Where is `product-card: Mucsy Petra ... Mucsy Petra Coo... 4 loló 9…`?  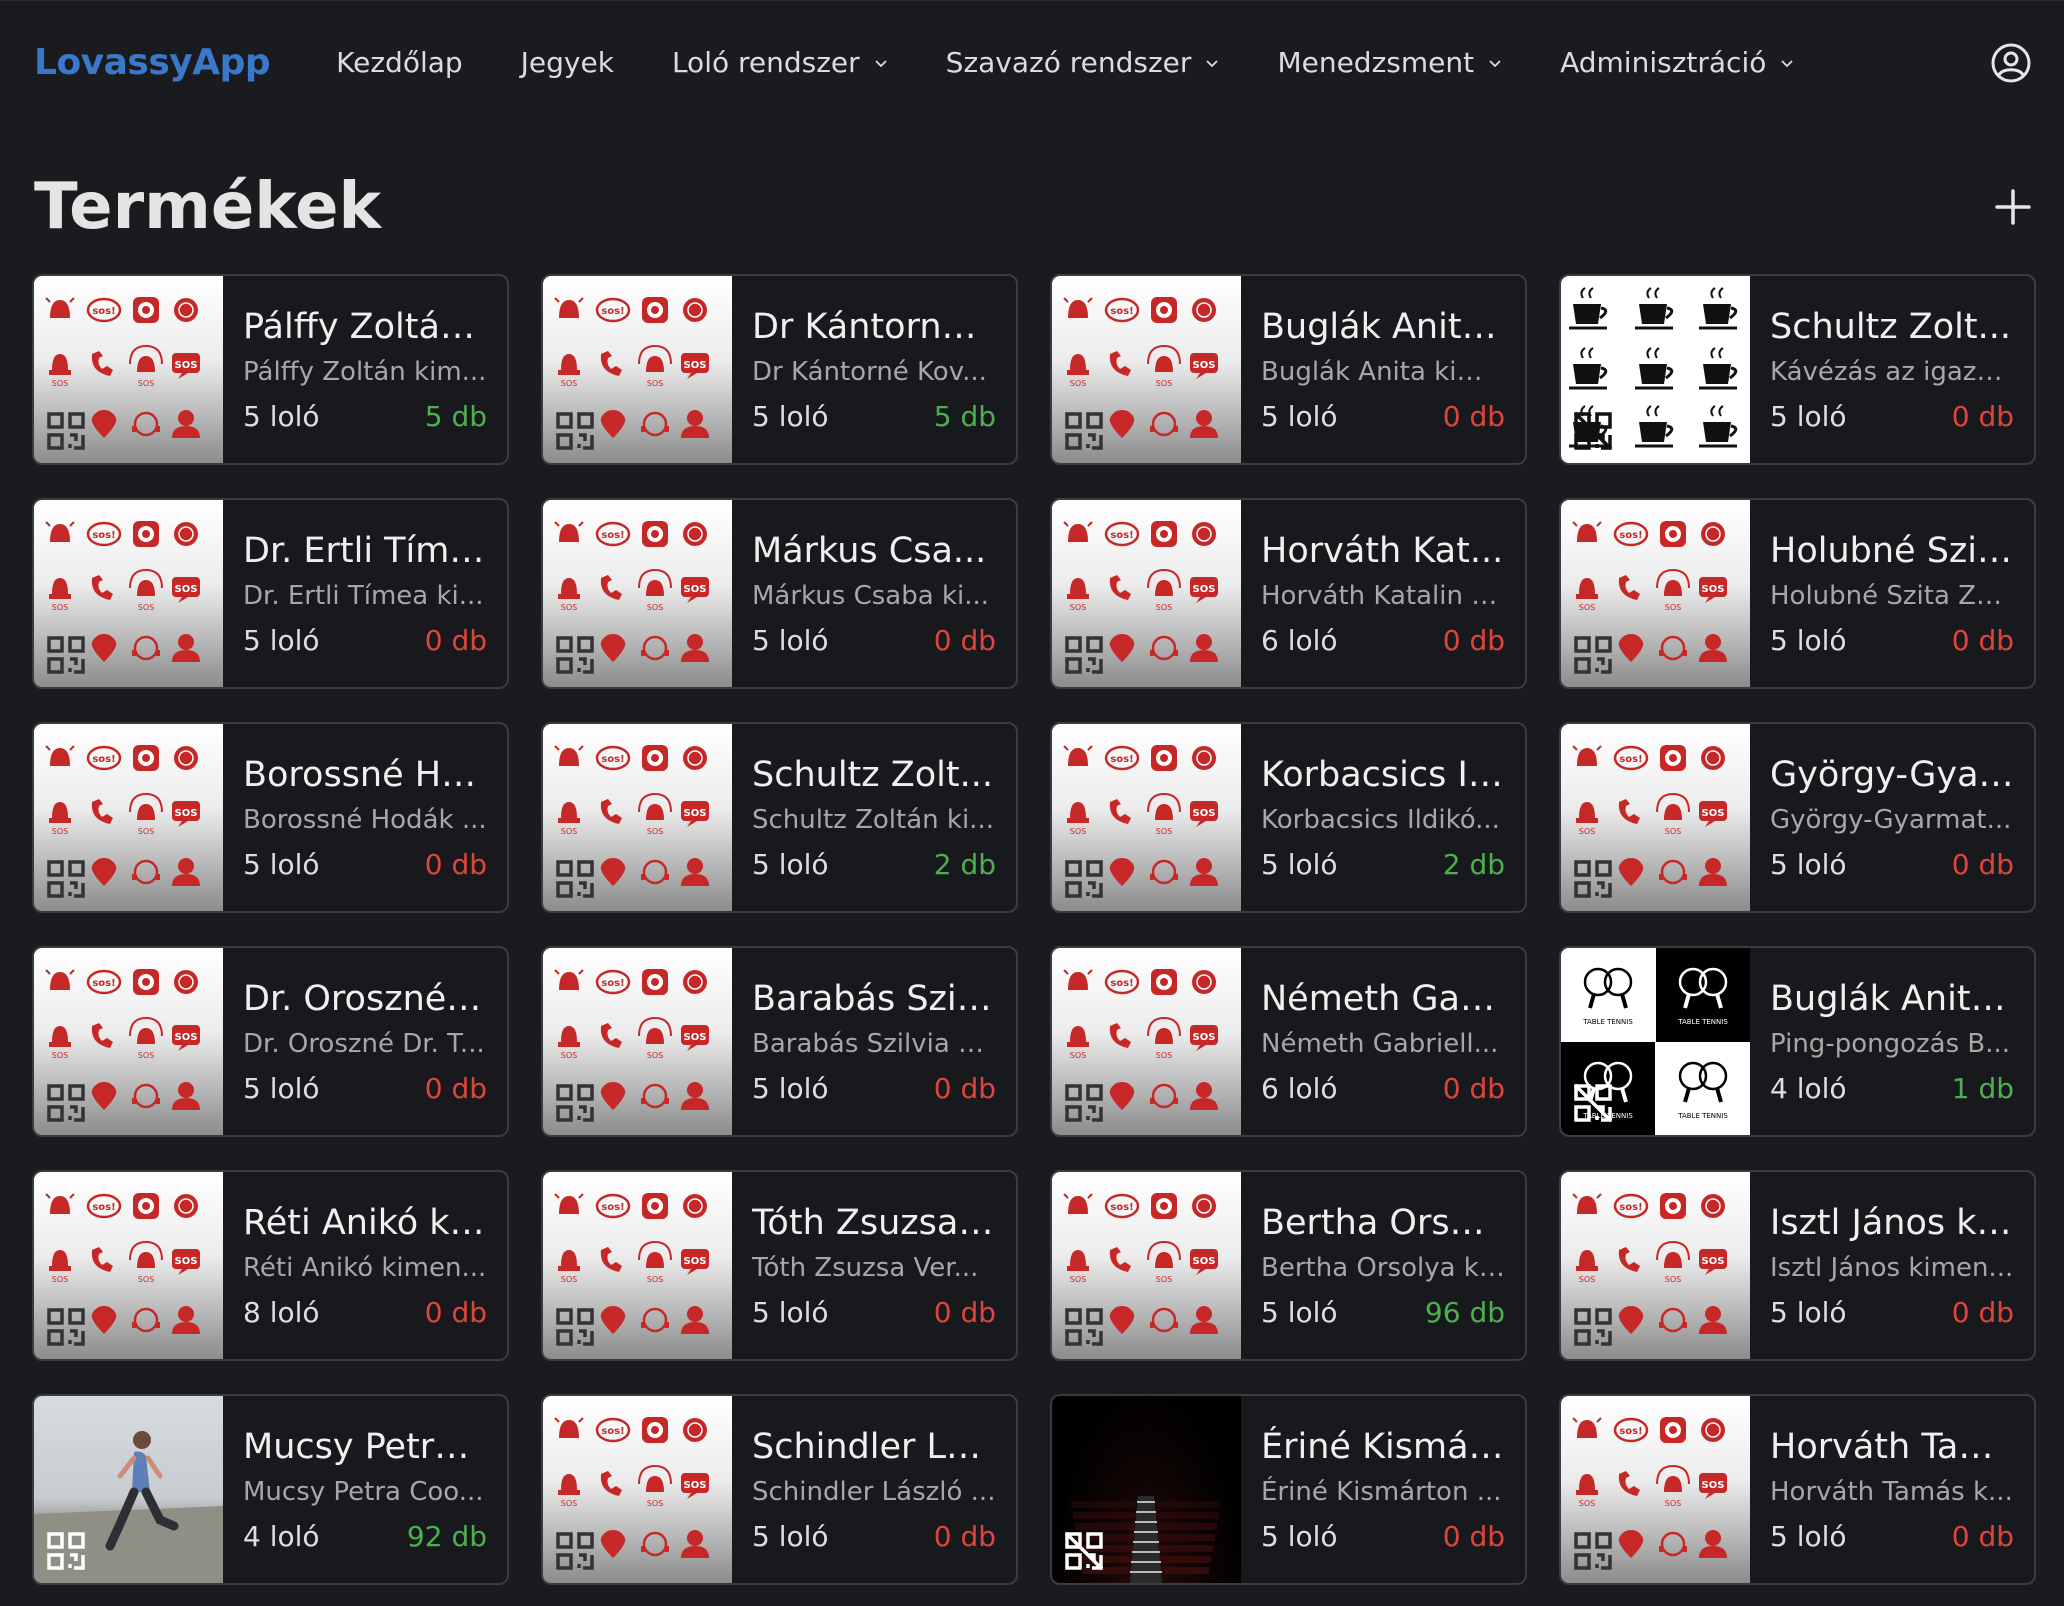
product-card: Mucsy Petra ... Mucsy Petra Coo... 4 loló 9… is located at coordinates (270, 1489).